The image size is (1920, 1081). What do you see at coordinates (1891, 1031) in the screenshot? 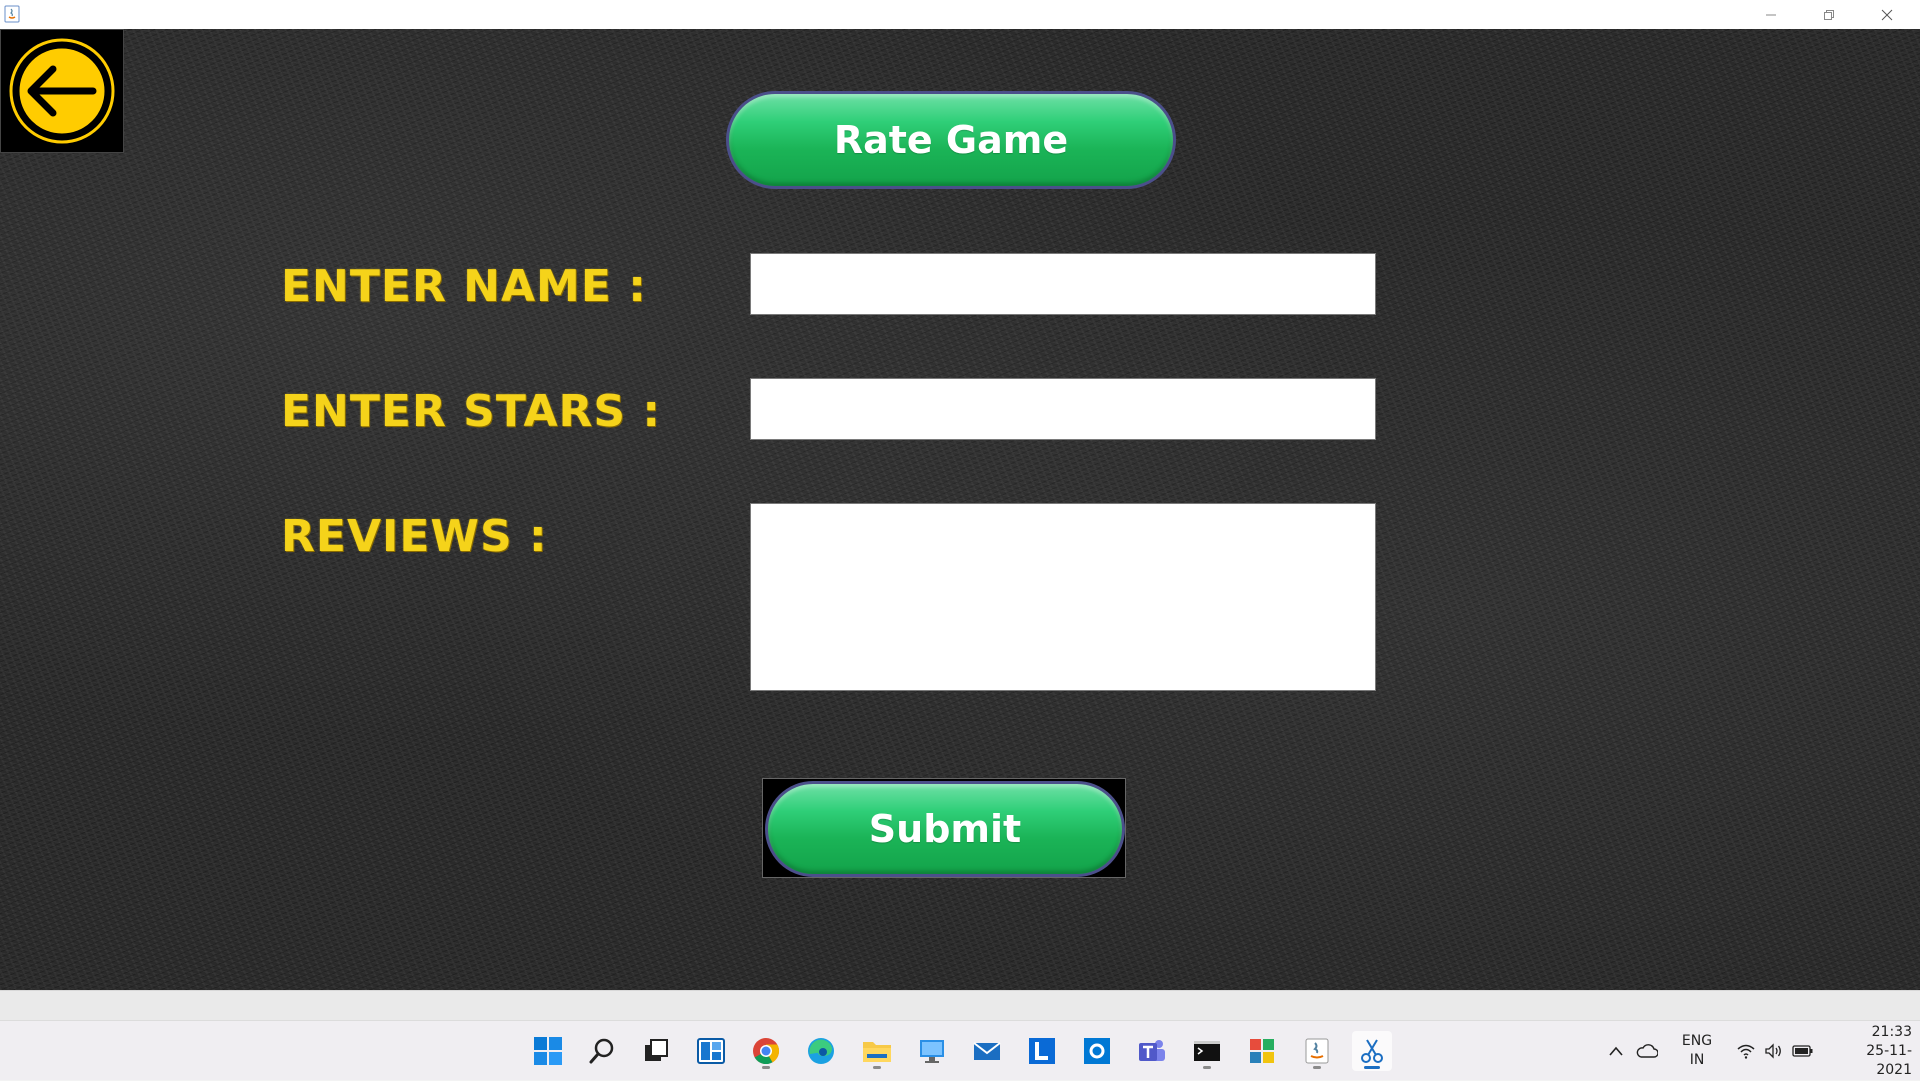
I see `clock-time: 21:33` at bounding box center [1891, 1031].